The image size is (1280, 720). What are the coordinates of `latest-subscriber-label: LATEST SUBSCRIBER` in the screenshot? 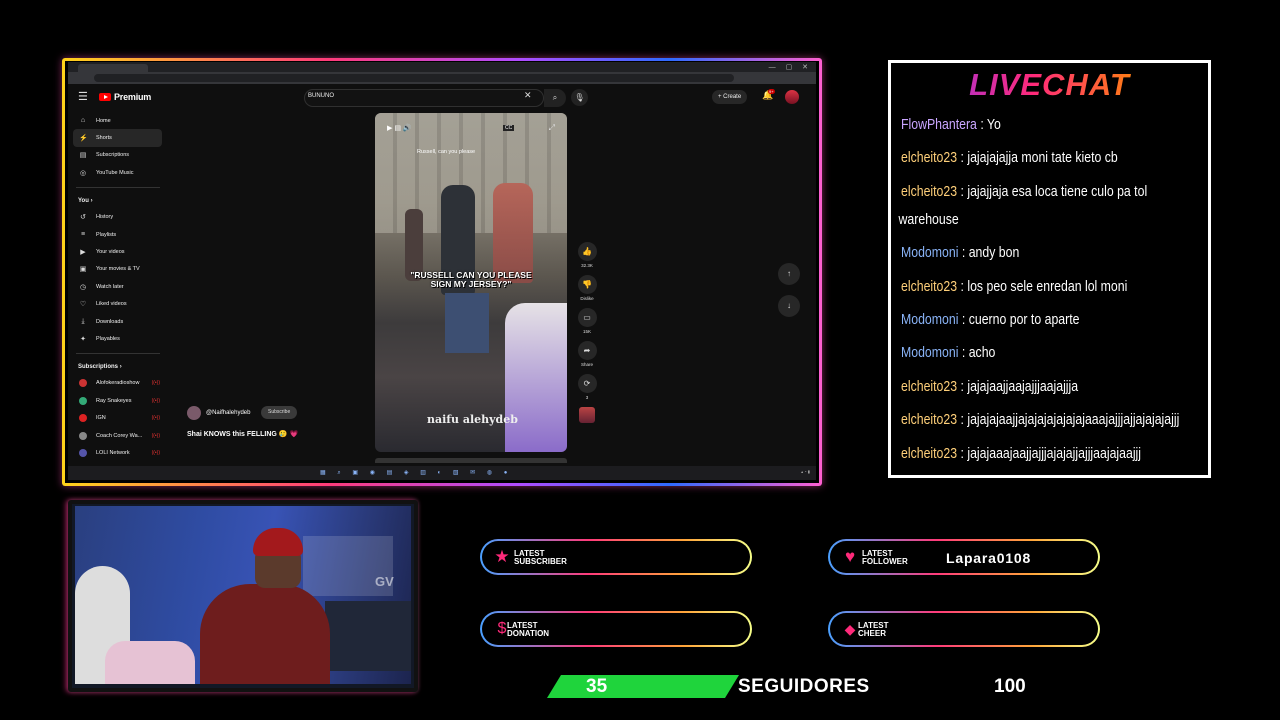 It's located at (549, 558).